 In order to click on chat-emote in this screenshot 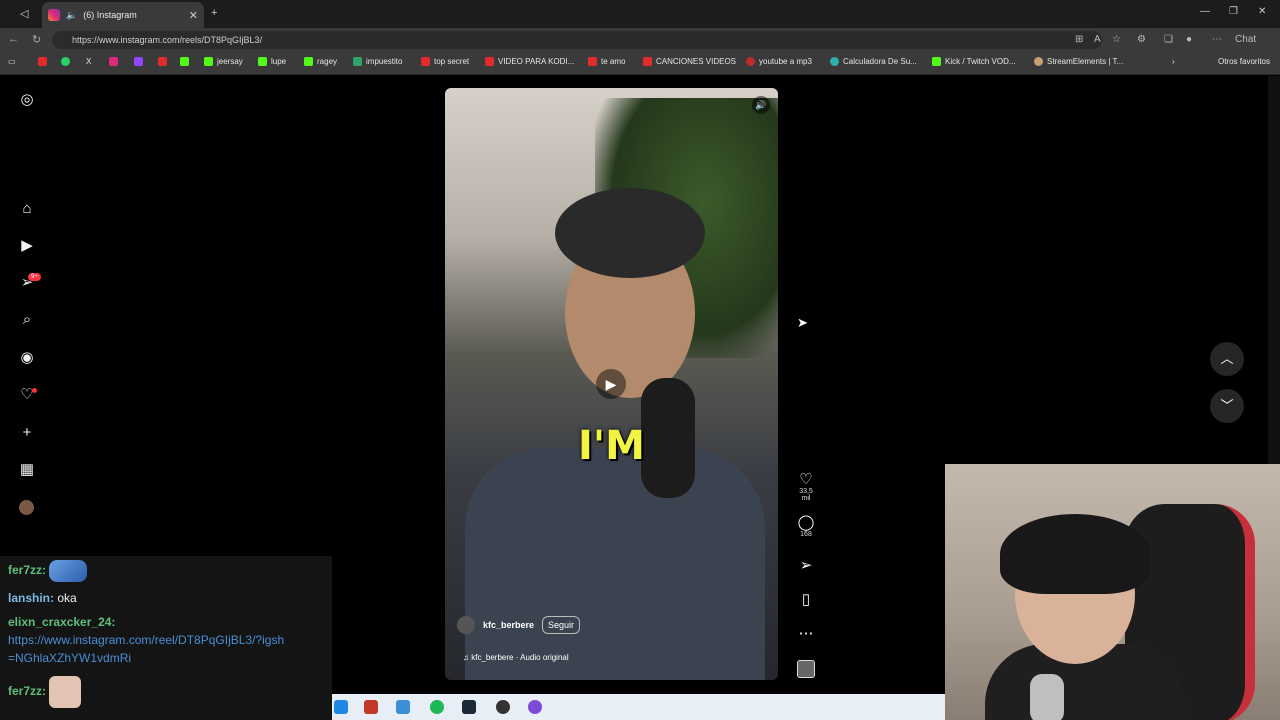, I will do `click(65, 692)`.